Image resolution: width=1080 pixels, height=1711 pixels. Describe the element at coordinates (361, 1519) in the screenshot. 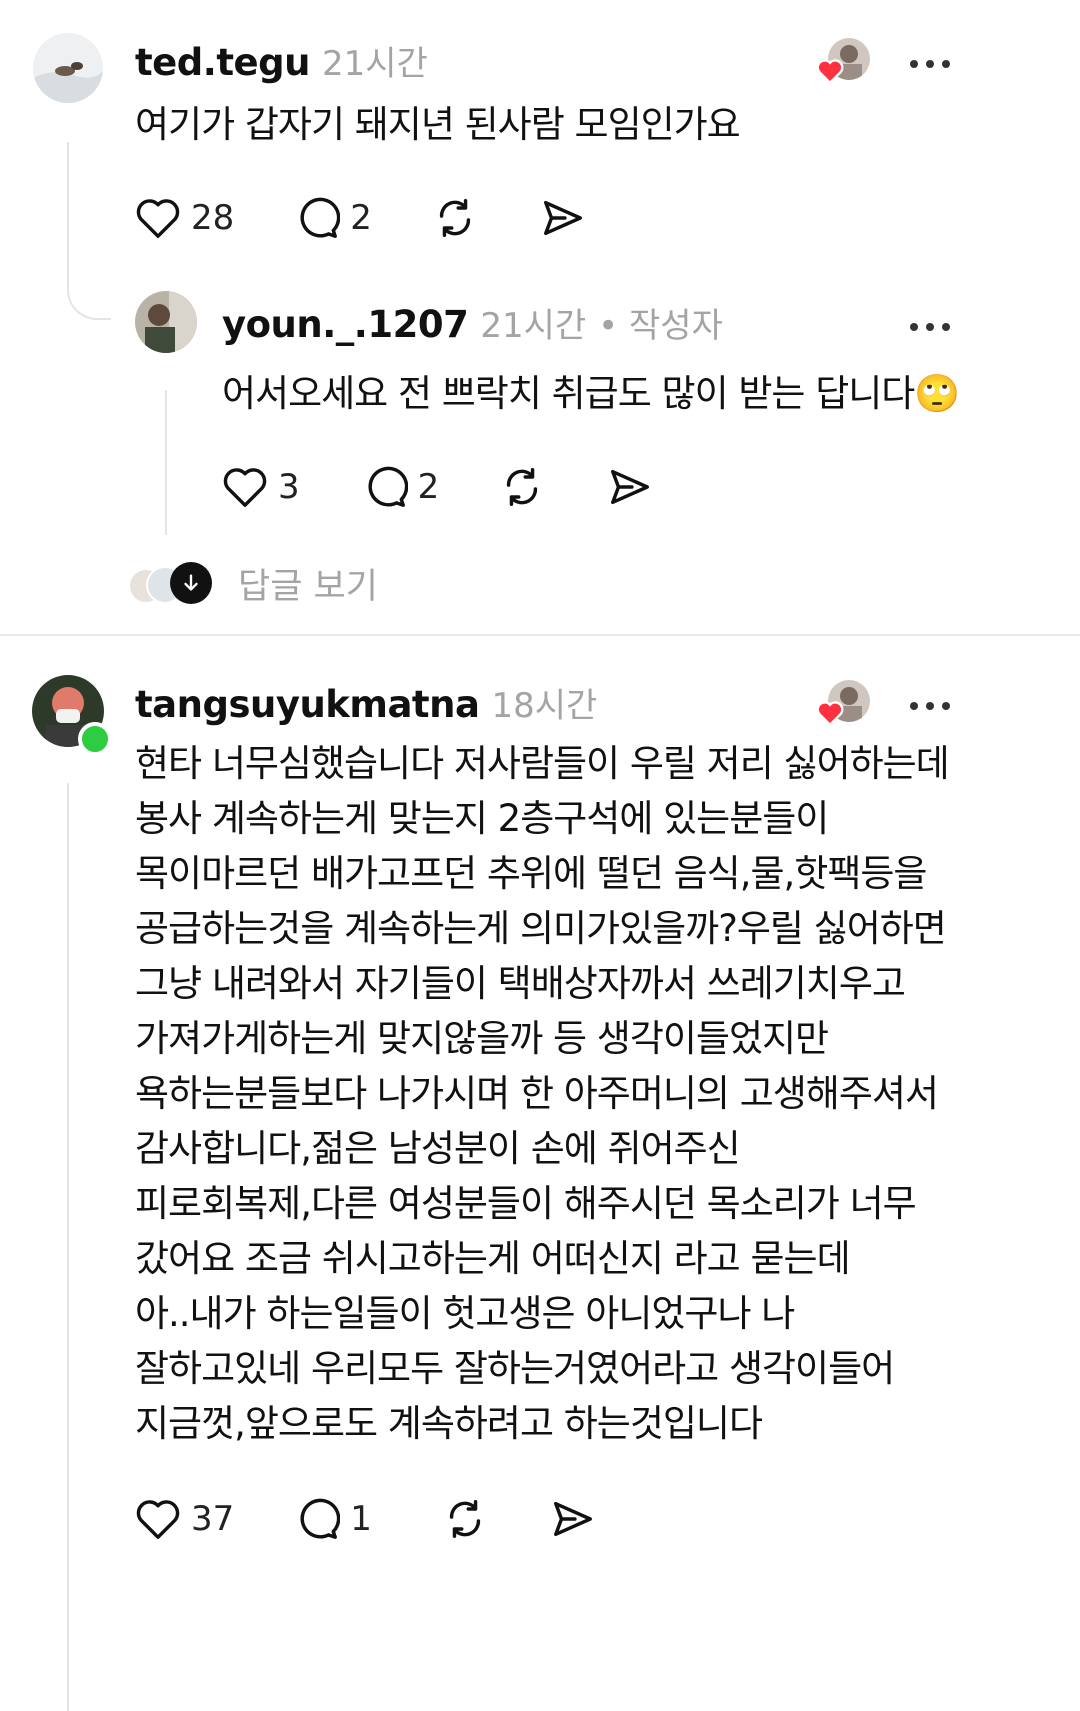

I see `reply-count: 1` at that location.